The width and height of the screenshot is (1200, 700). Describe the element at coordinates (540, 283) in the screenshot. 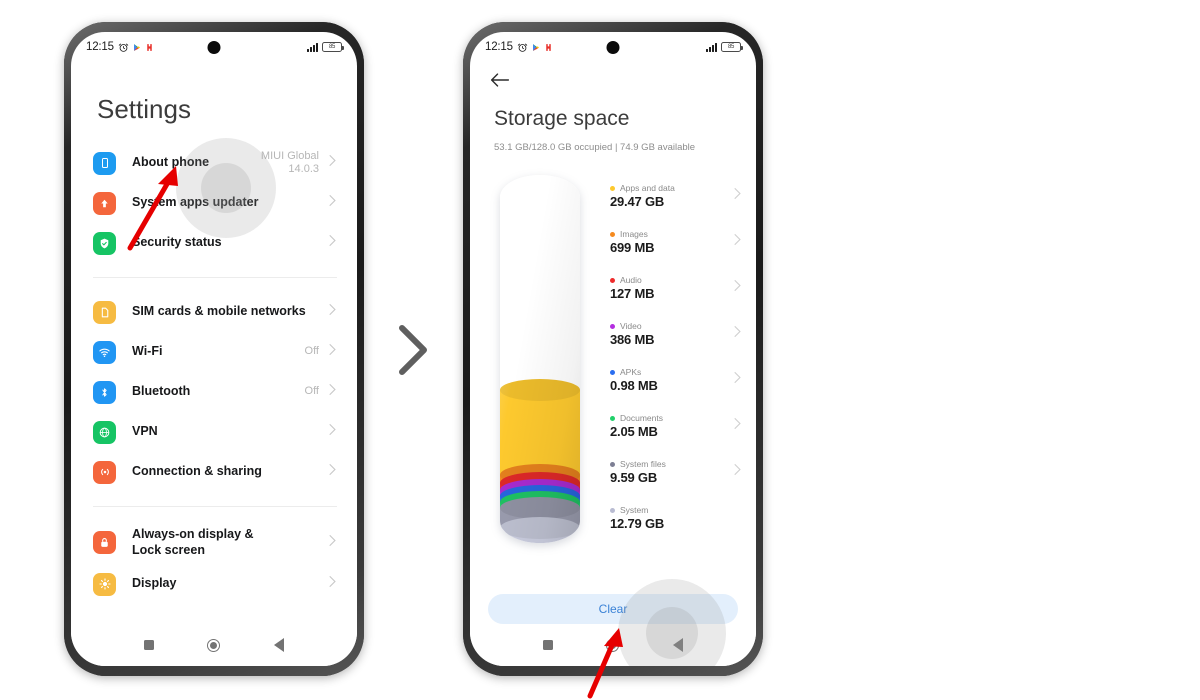

I see `cylinder-segment` at that location.